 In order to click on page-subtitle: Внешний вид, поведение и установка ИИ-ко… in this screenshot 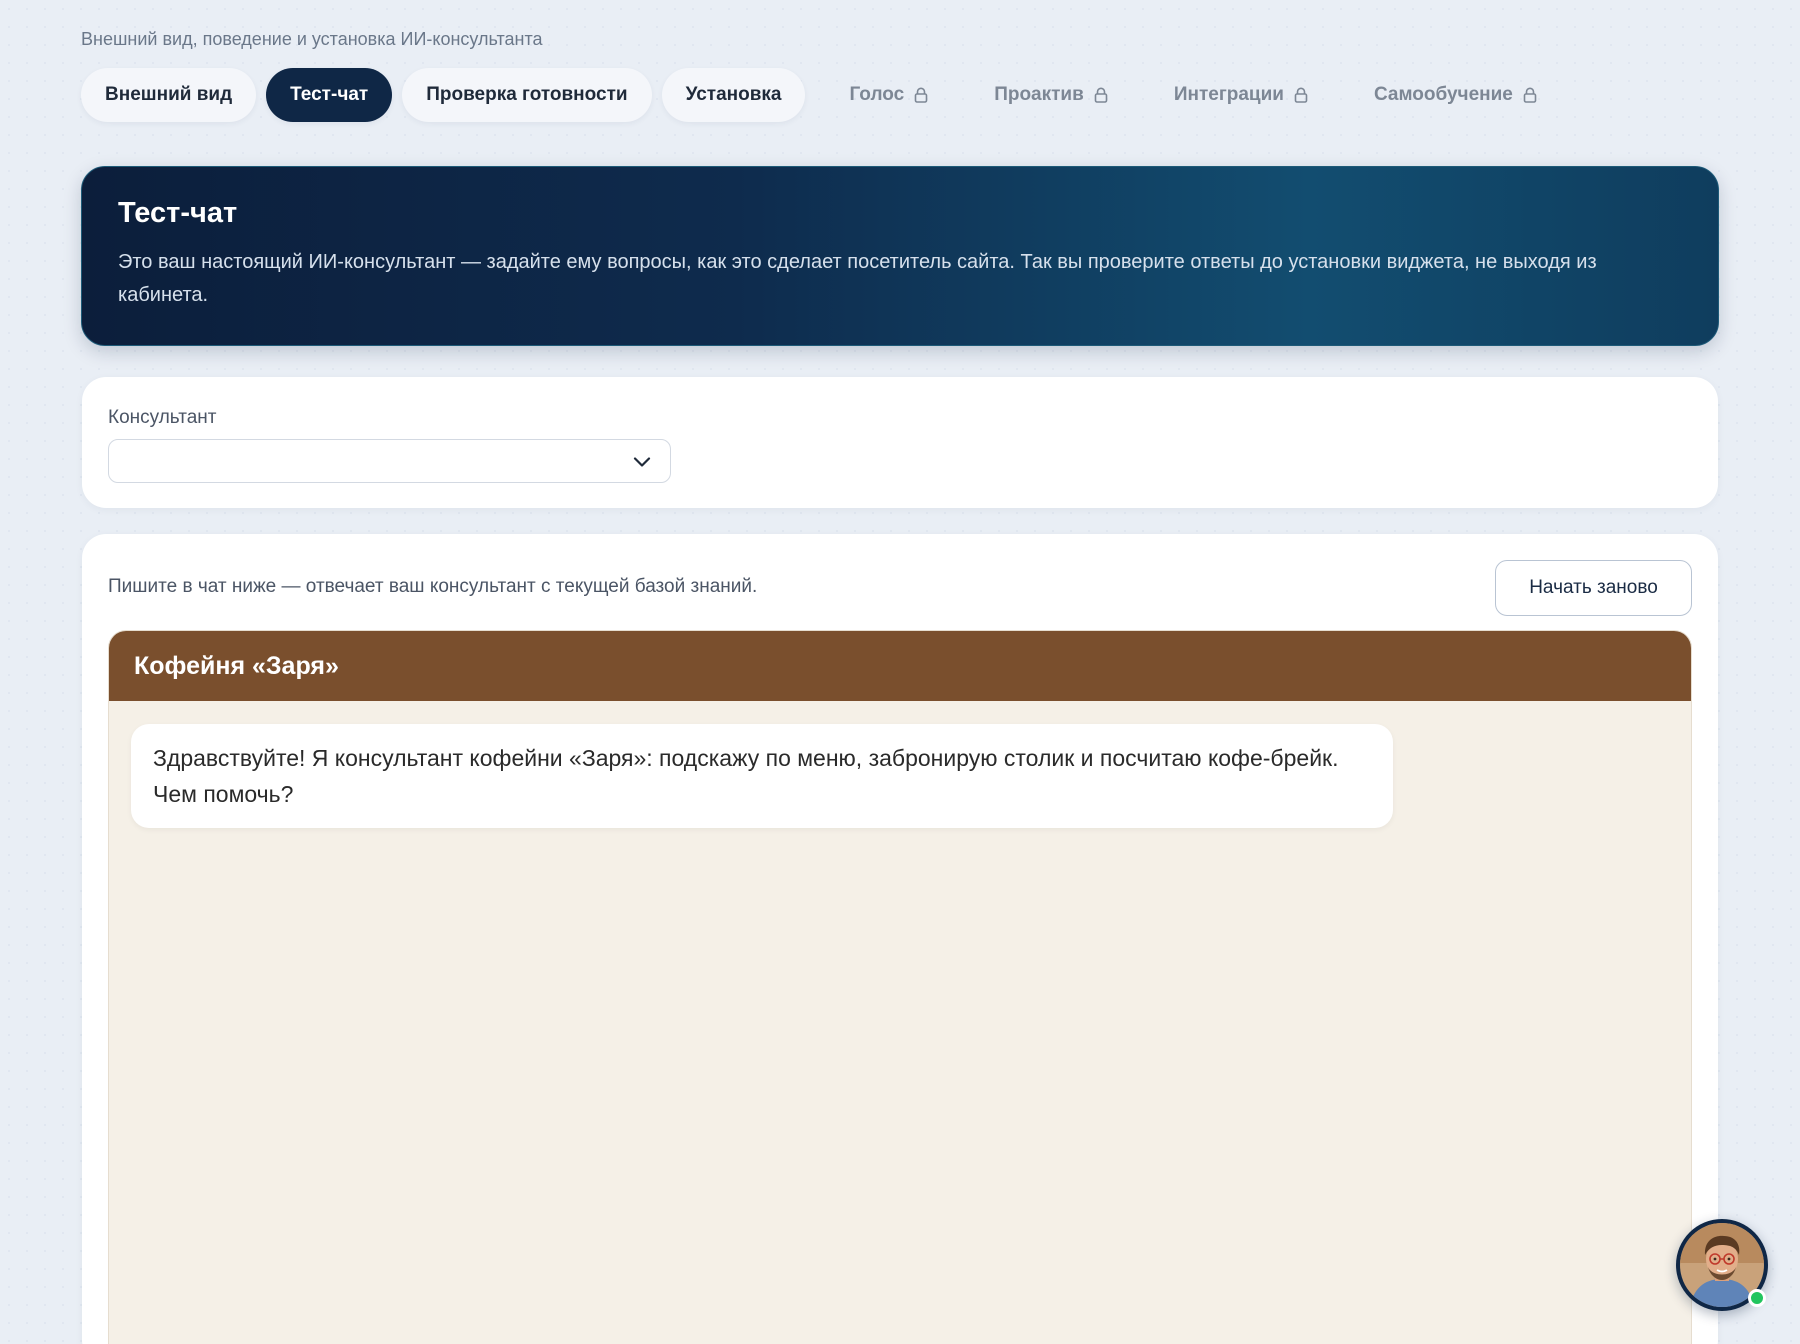, I will do `click(312, 39)`.